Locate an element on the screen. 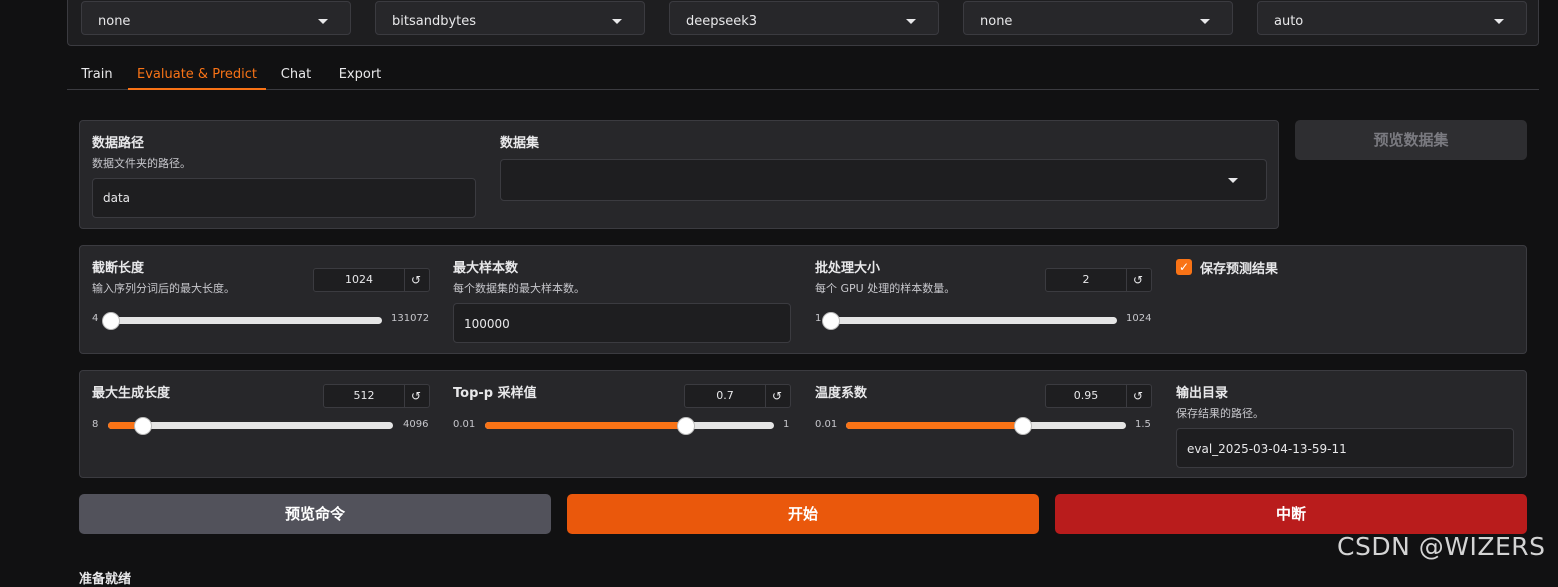 Image resolution: width=1558 pixels, height=587 pixels. quantization-bit-dropdown: none is located at coordinates (216, 18).